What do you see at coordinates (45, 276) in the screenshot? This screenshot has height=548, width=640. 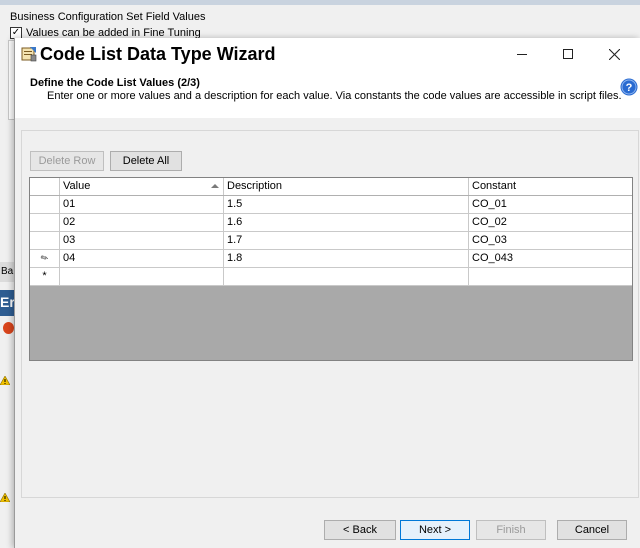 I see `new-row-marker: *` at bounding box center [45, 276].